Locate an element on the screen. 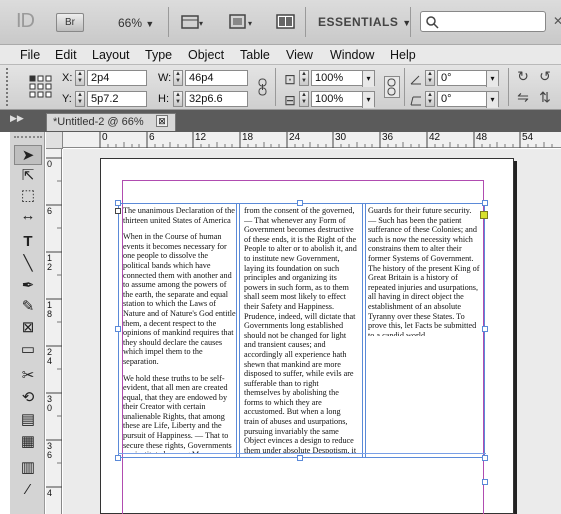 The image size is (561, 514). menu-table: Table is located at coordinates (255, 55).